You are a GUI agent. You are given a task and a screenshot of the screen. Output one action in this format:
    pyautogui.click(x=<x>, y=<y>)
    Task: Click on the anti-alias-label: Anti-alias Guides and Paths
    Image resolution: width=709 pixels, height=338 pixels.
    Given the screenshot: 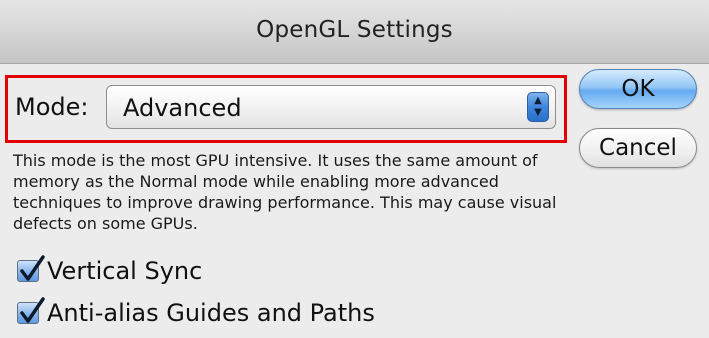 What is the action you would take?
    pyautogui.click(x=211, y=313)
    